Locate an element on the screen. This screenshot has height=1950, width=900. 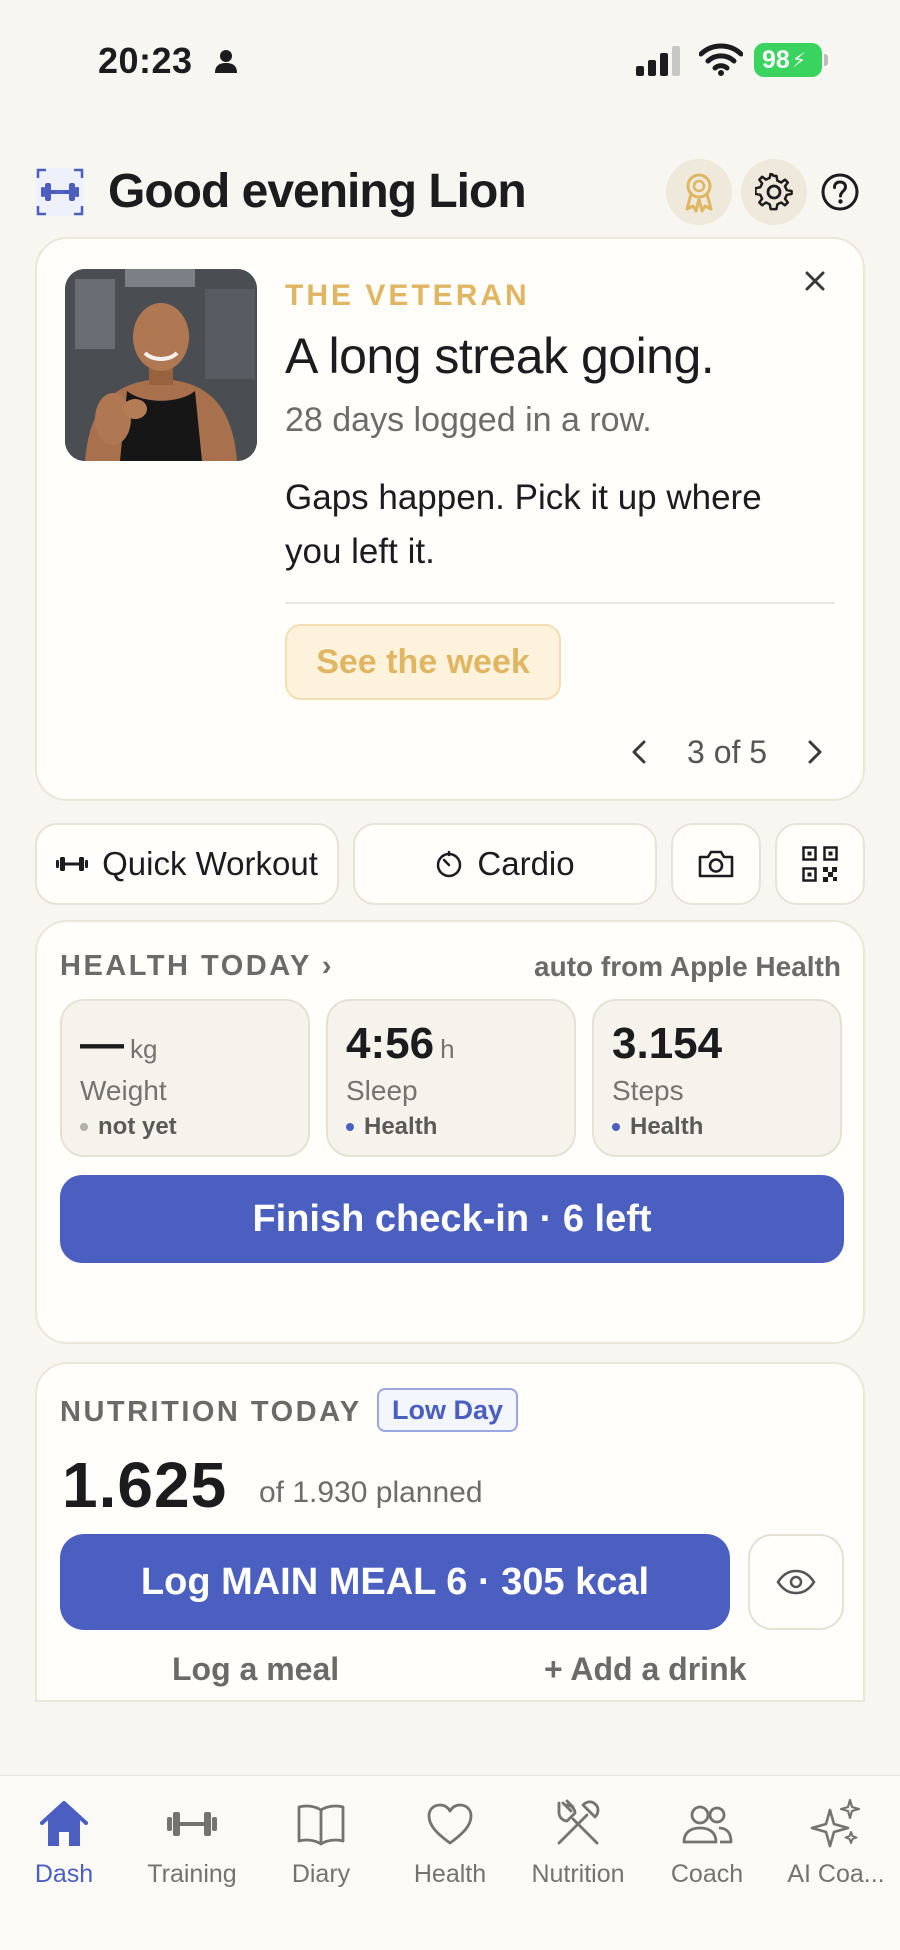
quick-workout-label: Quick Workout is located at coordinates (210, 863).